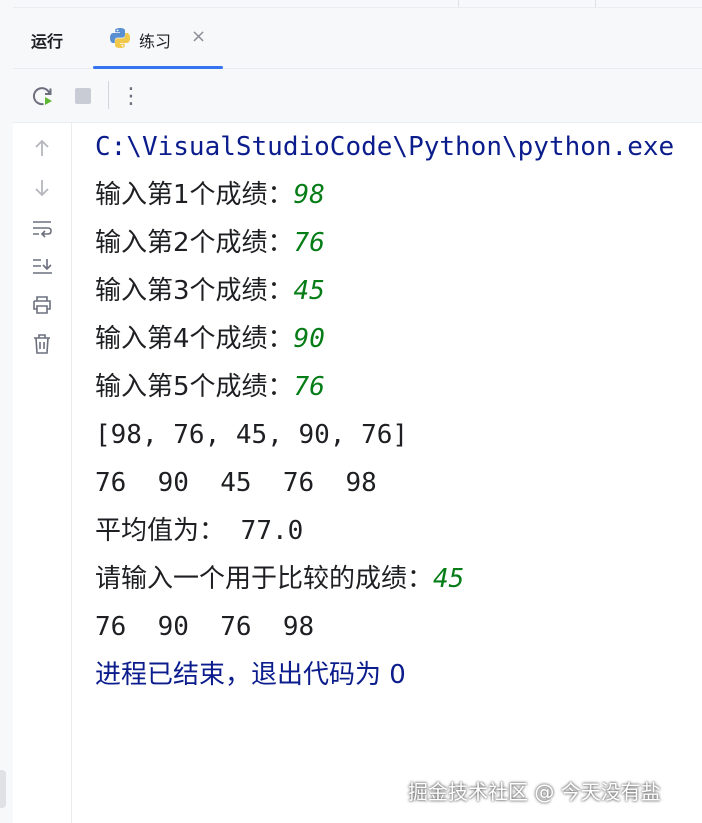 The image size is (702, 823). I want to click on average-label: 平均值为：, so click(160, 531).